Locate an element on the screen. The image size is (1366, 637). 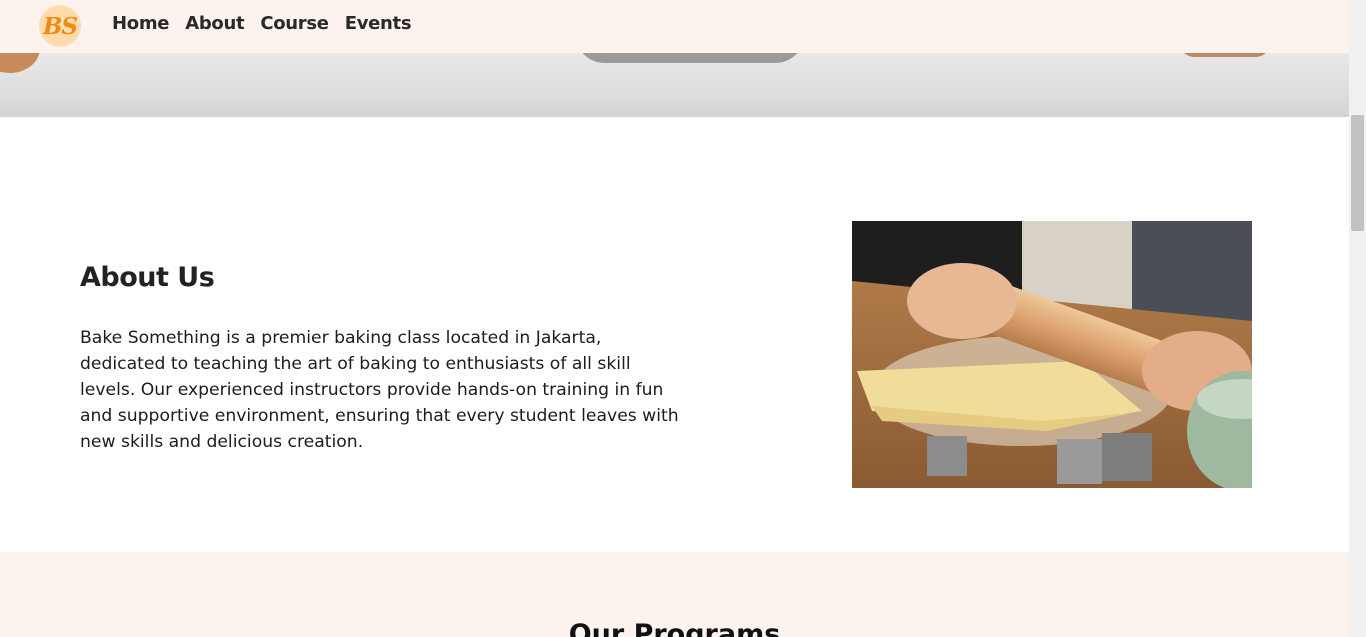
page-scrollbar is located at coordinates (1357, 318).